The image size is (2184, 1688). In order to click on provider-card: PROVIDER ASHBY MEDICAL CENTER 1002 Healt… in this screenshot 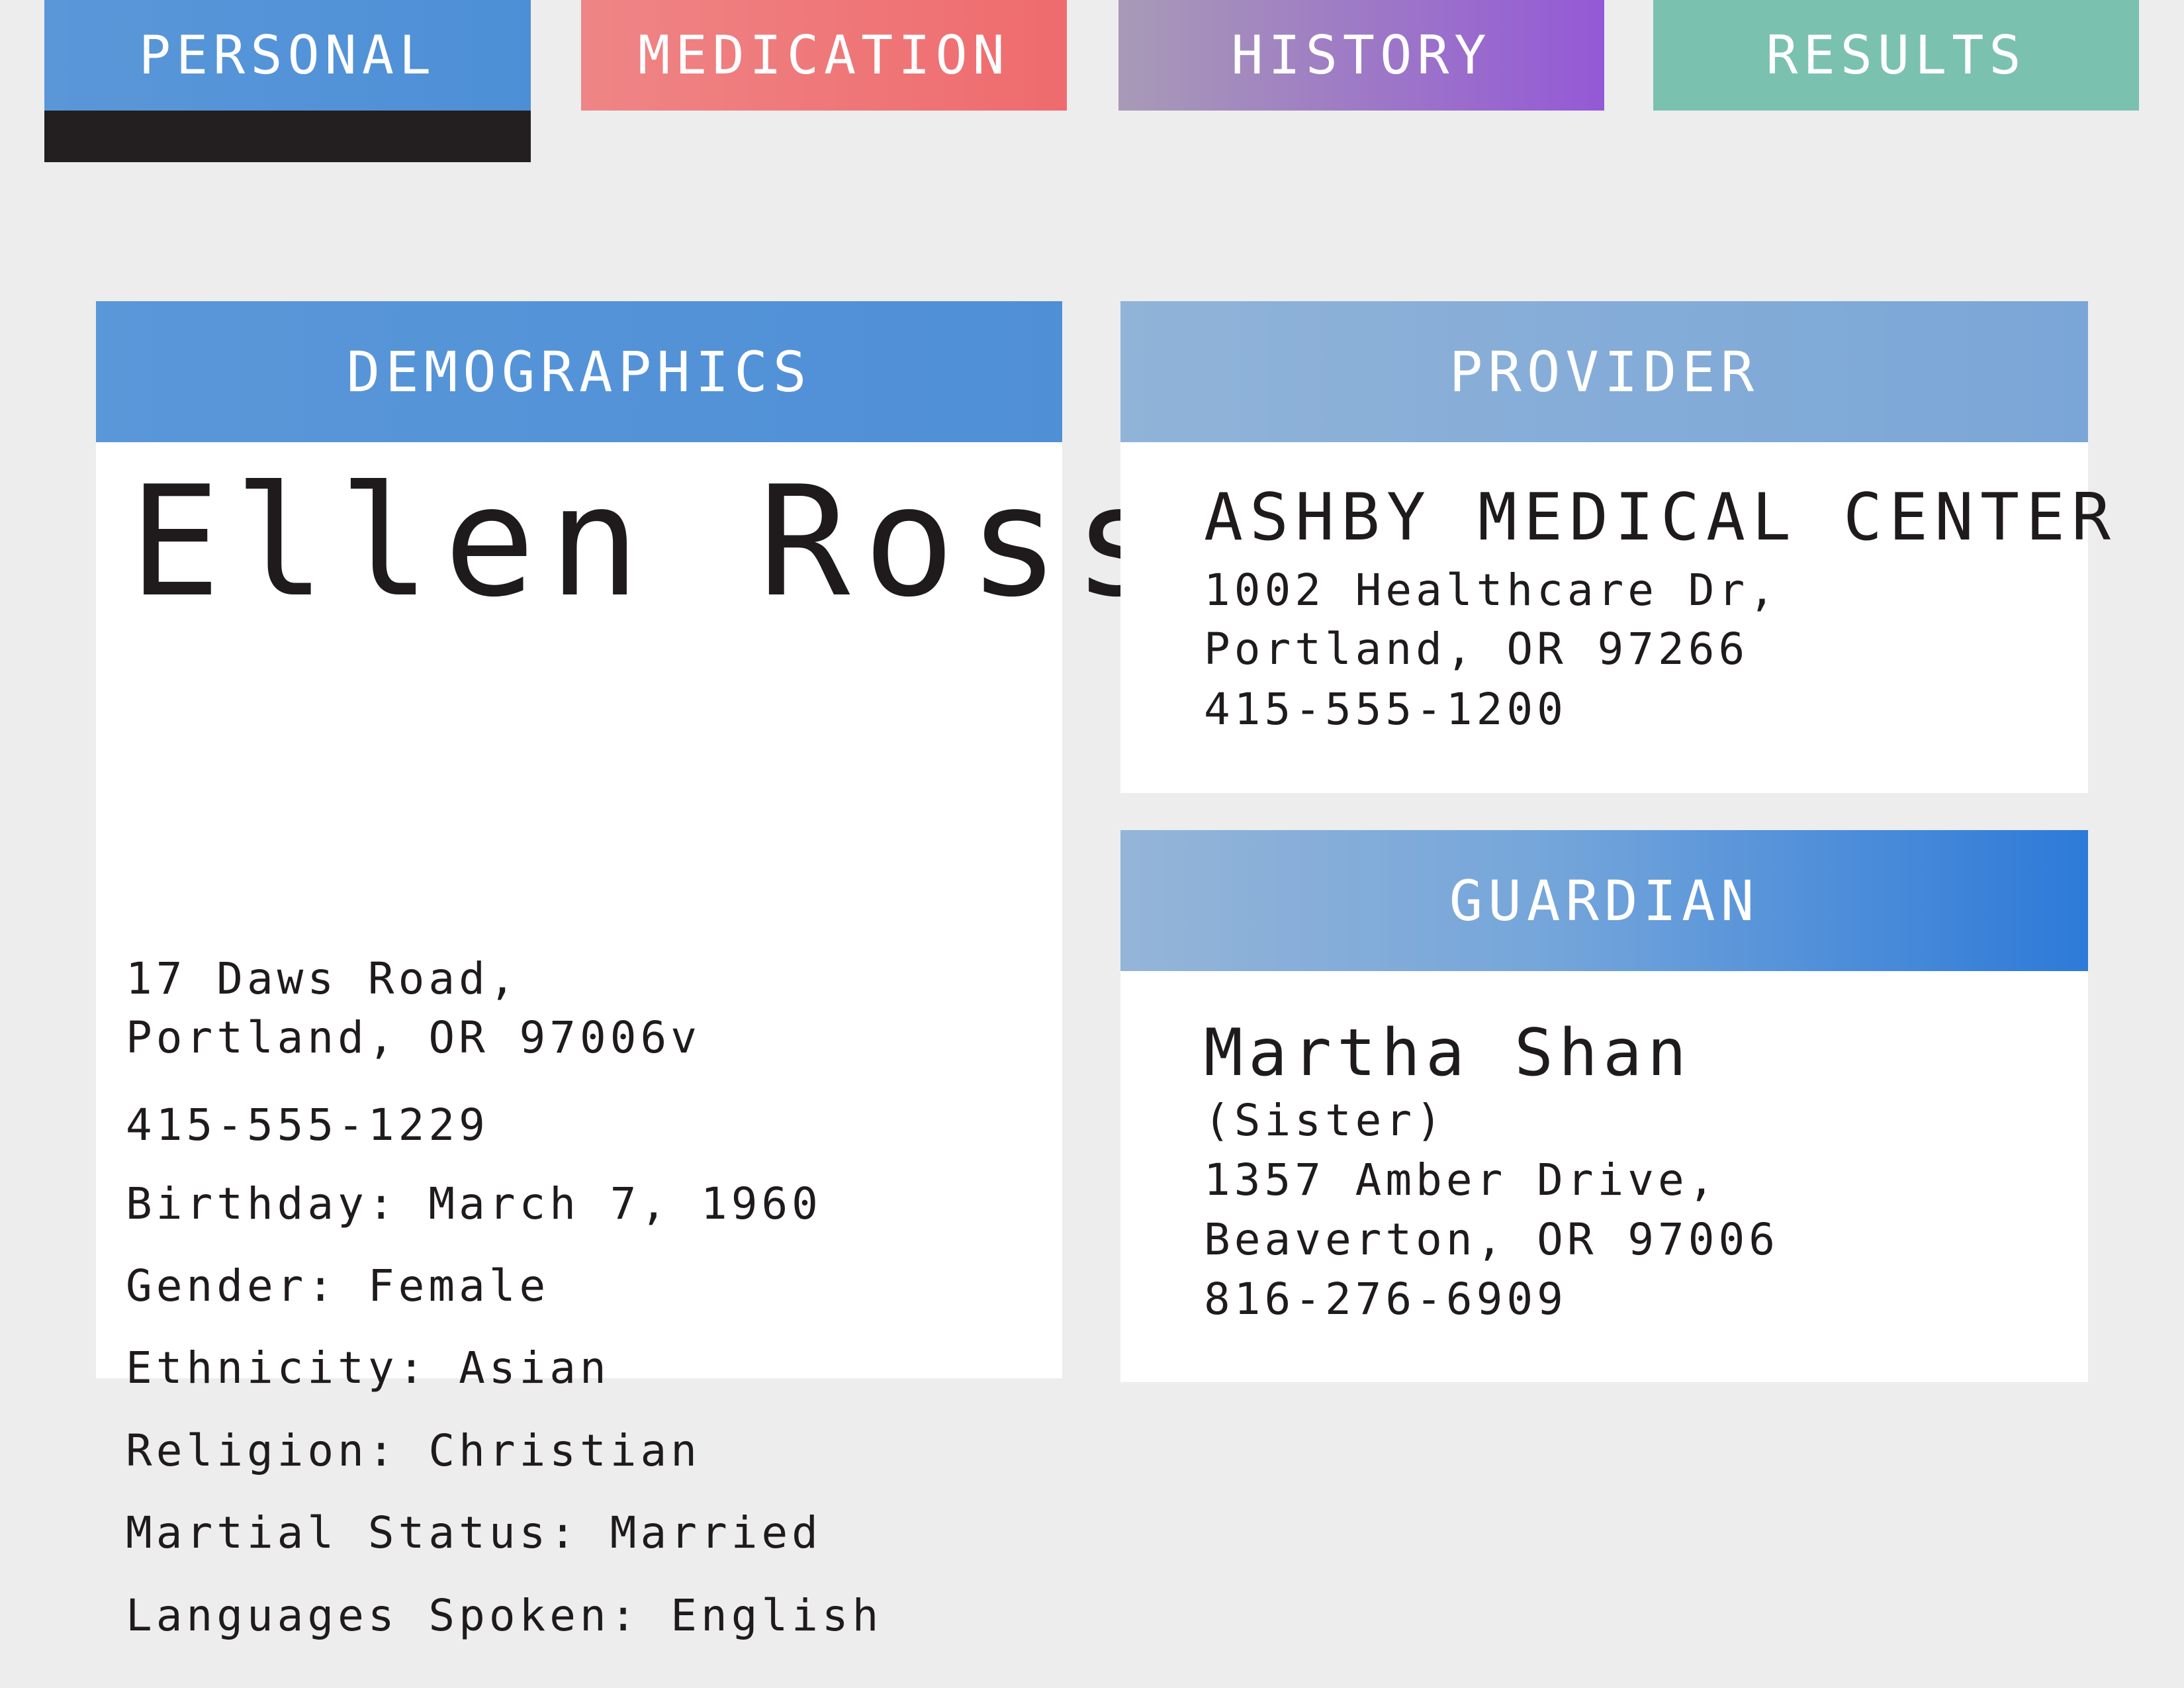, I will do `click(1615, 547)`.